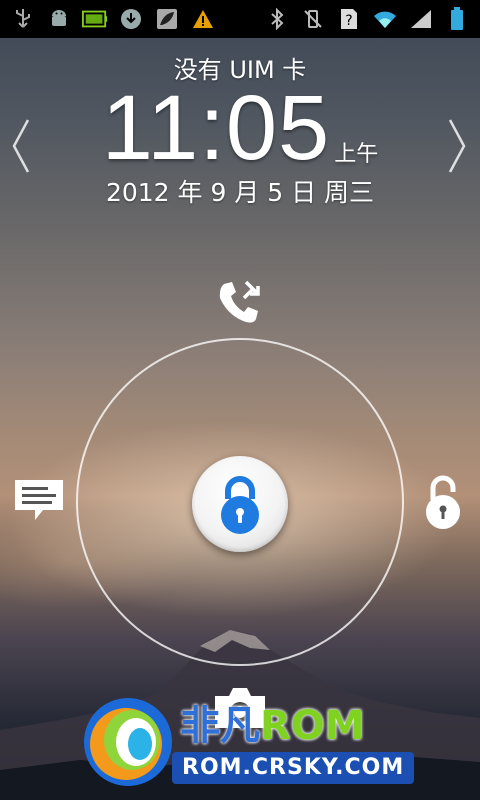 This screenshot has height=800, width=480. I want to click on unlock-target, so click(443, 502).